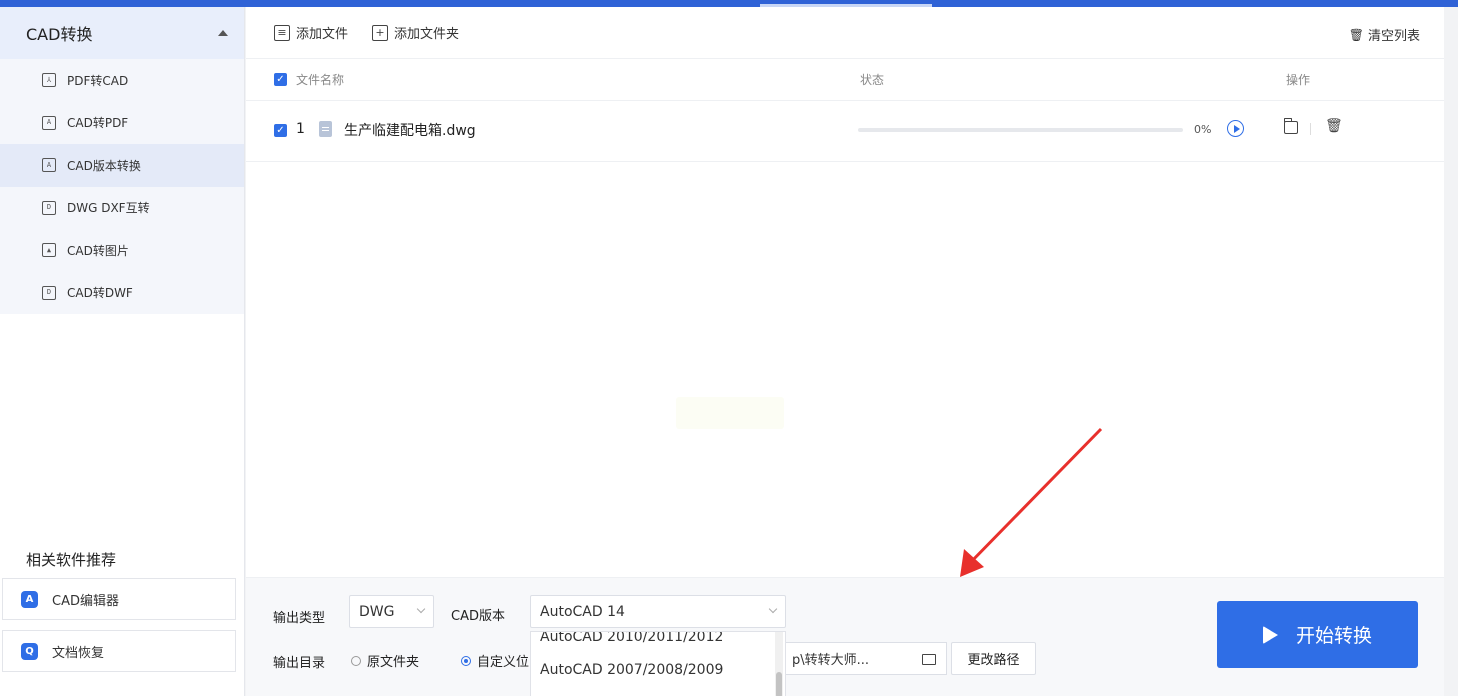 The height and width of the screenshot is (696, 1458). Describe the element at coordinates (104, 165) in the screenshot. I see `sidebar-item-label: CAD版本转换` at that location.